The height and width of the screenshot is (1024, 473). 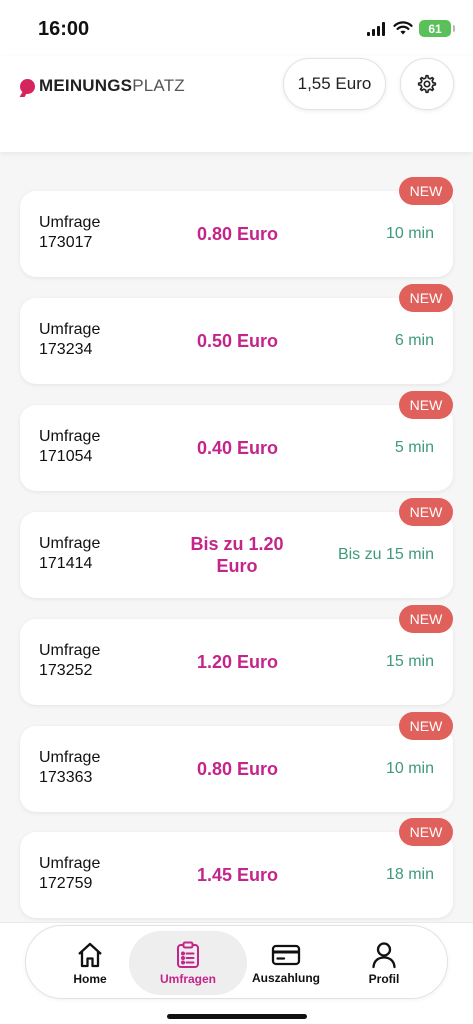 What do you see at coordinates (64, 29) in the screenshot?
I see `status-time: 16:00` at bounding box center [64, 29].